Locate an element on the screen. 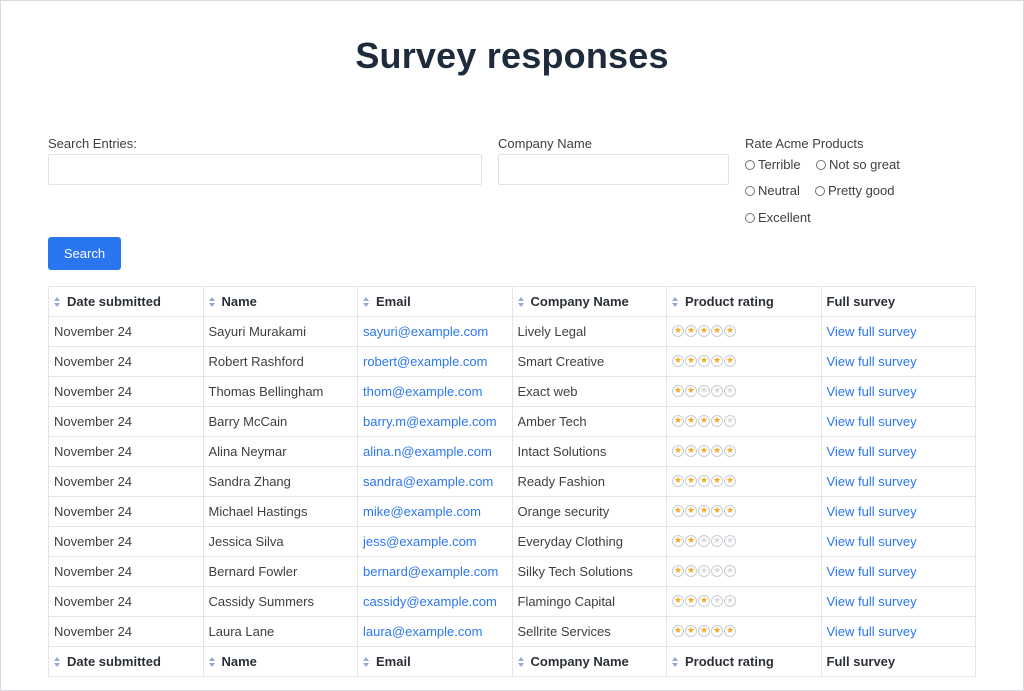  email-link: mike@example.com is located at coordinates (422, 511).